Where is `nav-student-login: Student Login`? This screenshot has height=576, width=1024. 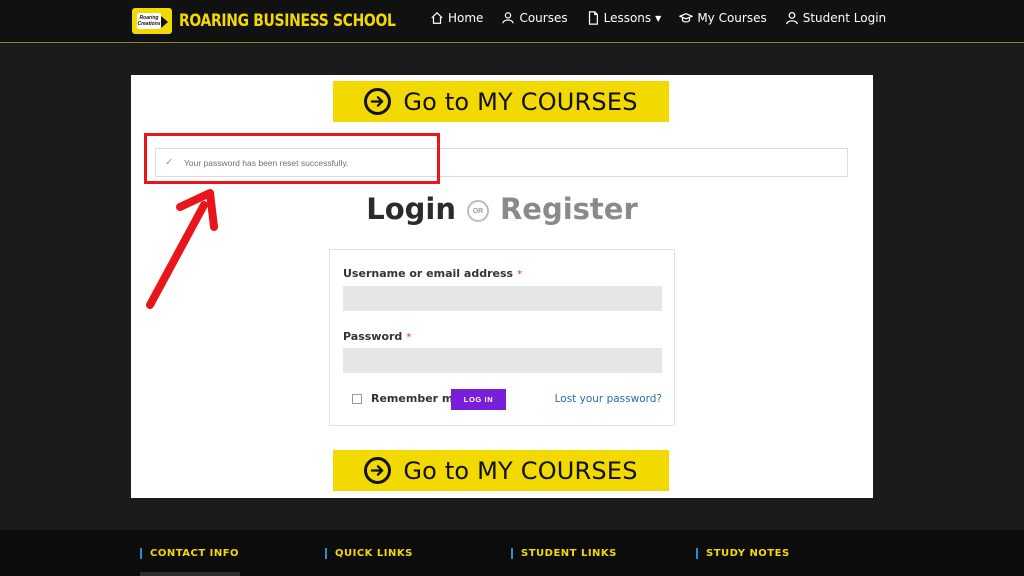
nav-student-login: Student Login is located at coordinates (835, 18).